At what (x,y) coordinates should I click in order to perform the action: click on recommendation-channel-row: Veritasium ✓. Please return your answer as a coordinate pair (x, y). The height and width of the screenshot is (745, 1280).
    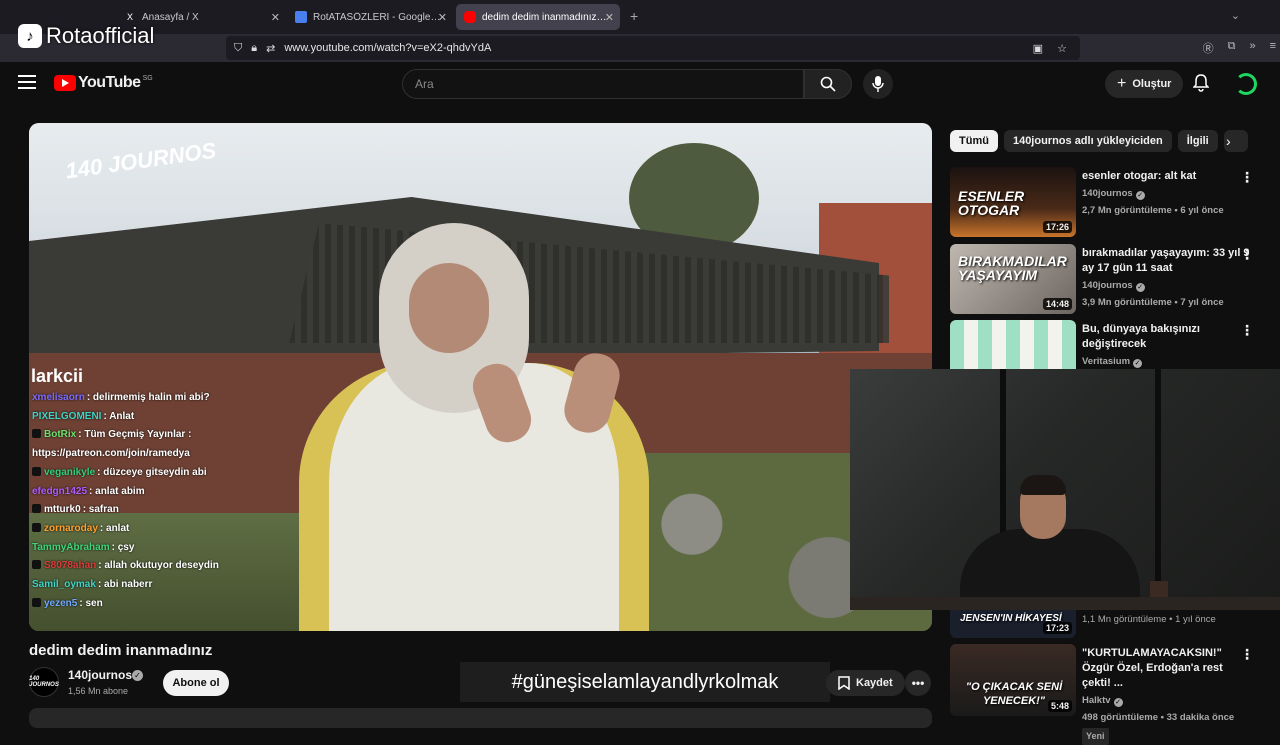
    Looking at the image, I should click on (1166, 361).